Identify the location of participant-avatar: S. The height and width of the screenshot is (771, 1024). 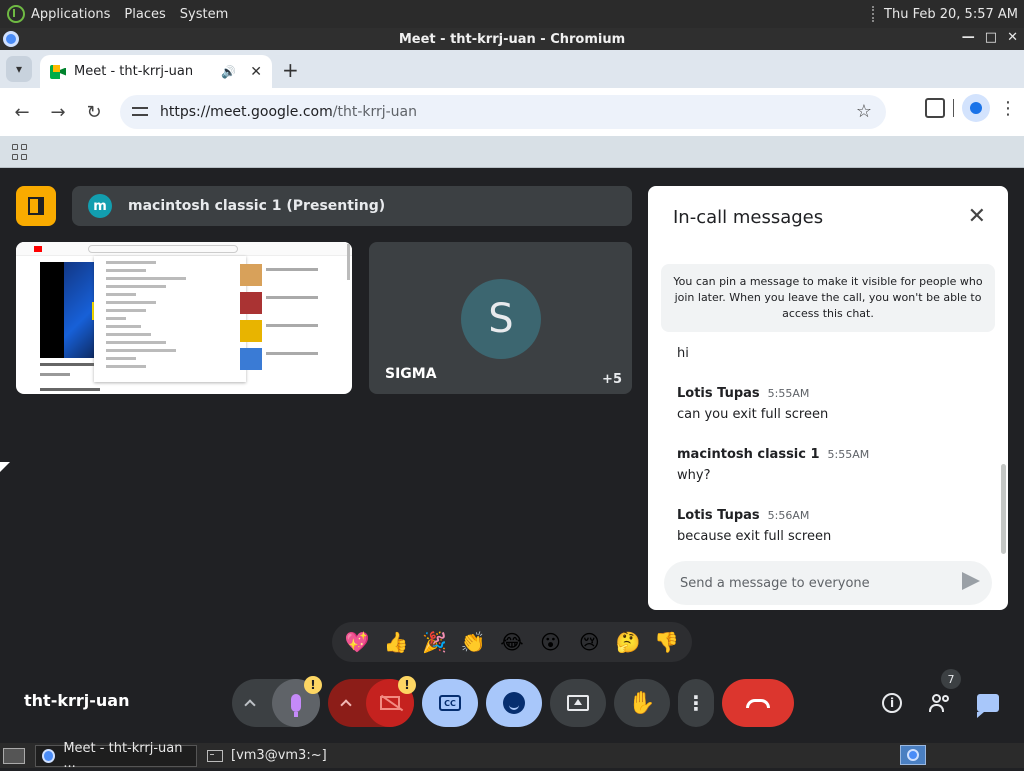
(501, 319).